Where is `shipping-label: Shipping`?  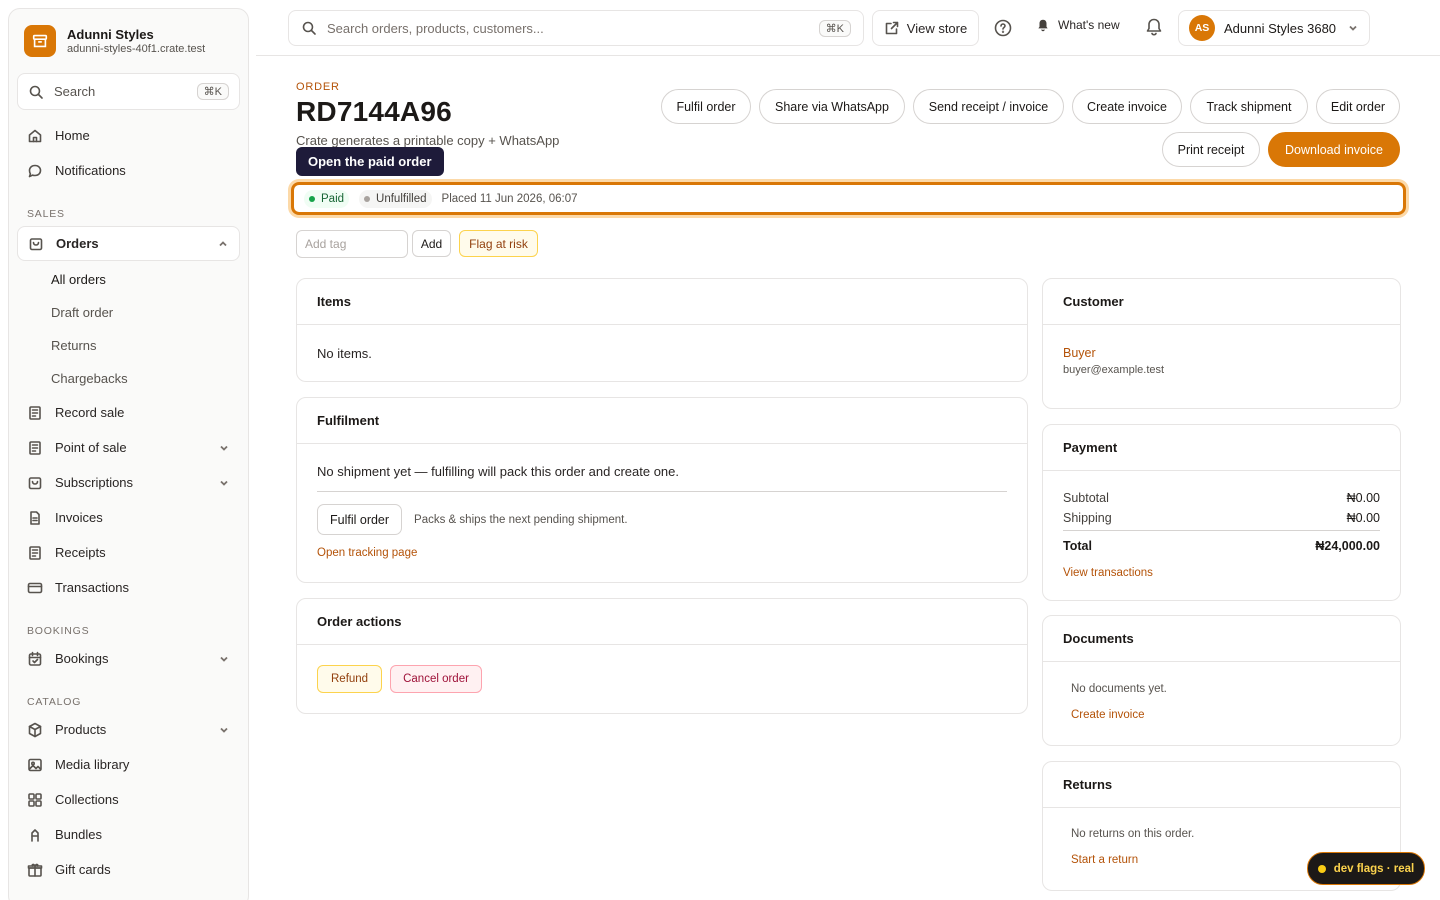 shipping-label: Shipping is located at coordinates (1087, 518).